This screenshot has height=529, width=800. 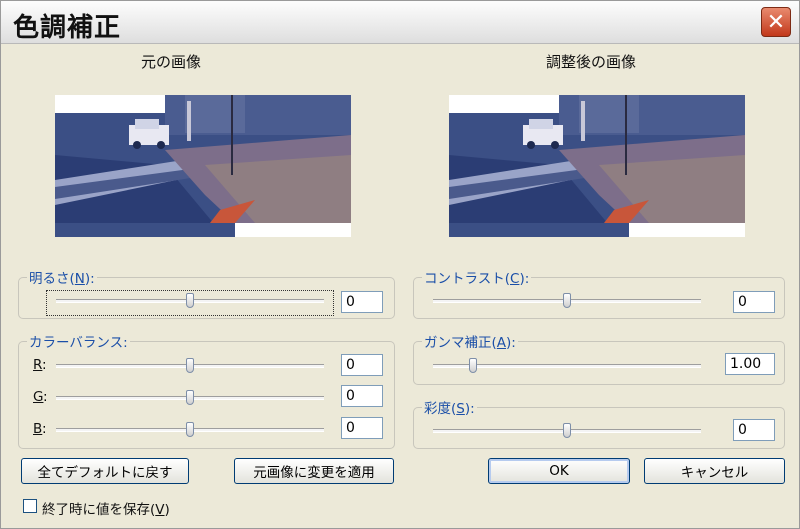 What do you see at coordinates (38, 429) in the screenshot?
I see `blue-channel-label: B` at bounding box center [38, 429].